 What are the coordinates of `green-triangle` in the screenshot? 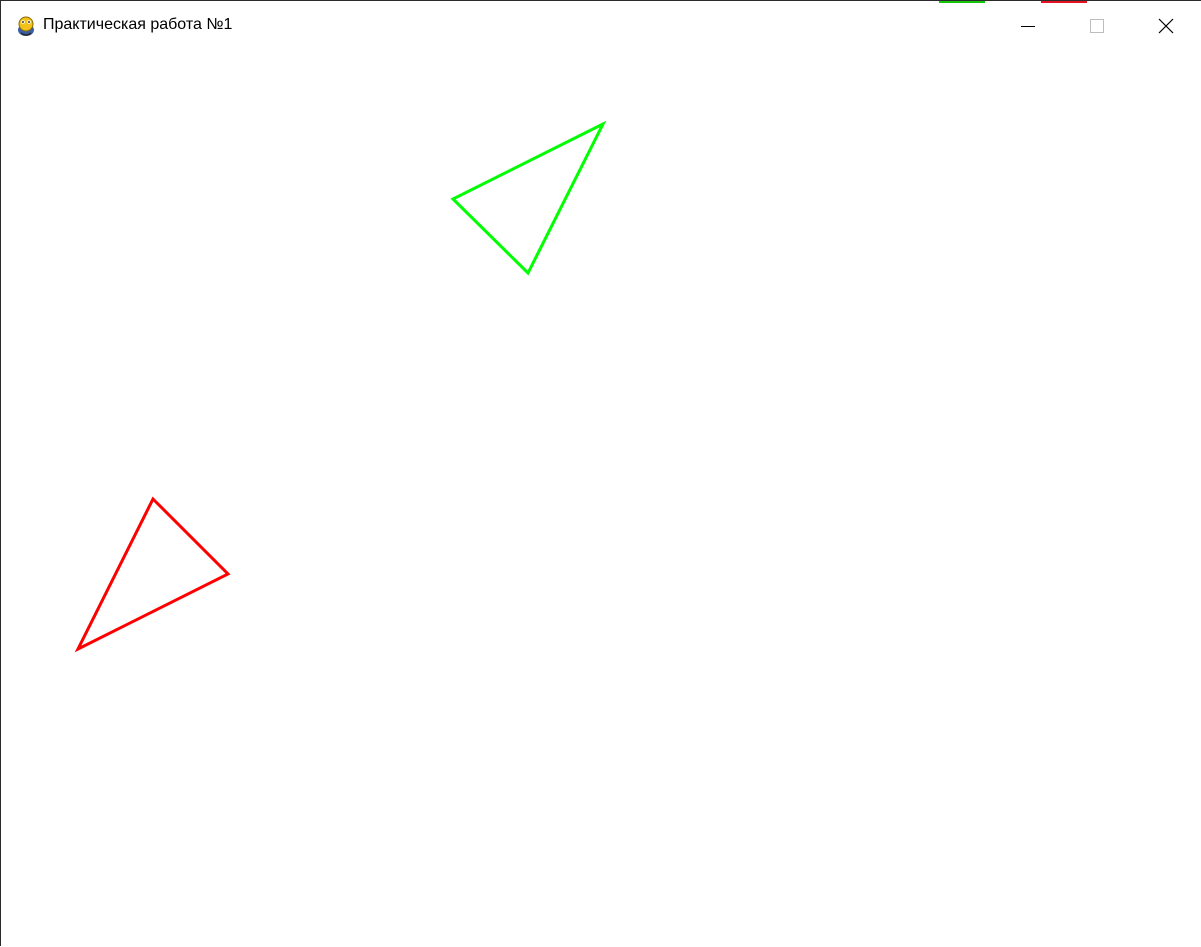 It's located at (528, 198).